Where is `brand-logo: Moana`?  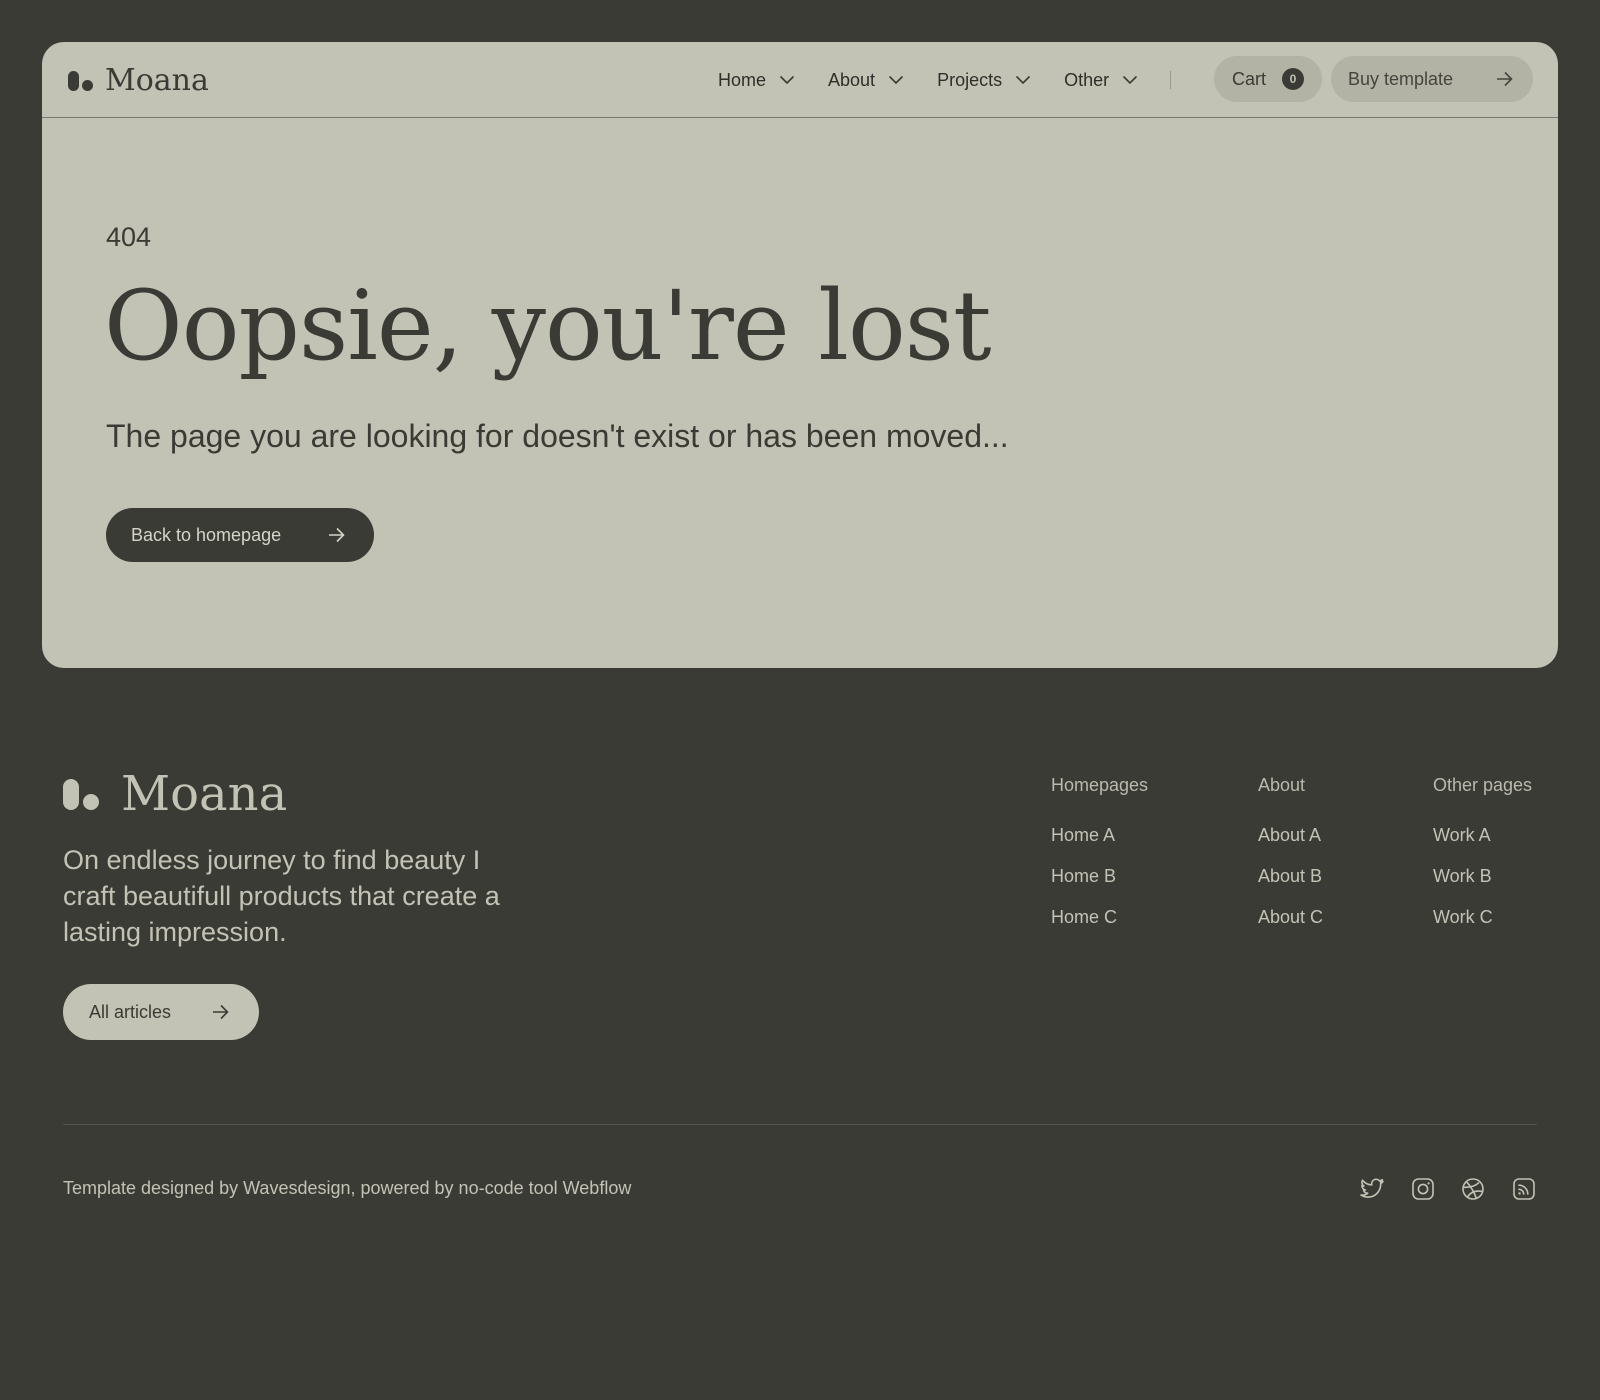 brand-logo: Moana is located at coordinates (138, 81).